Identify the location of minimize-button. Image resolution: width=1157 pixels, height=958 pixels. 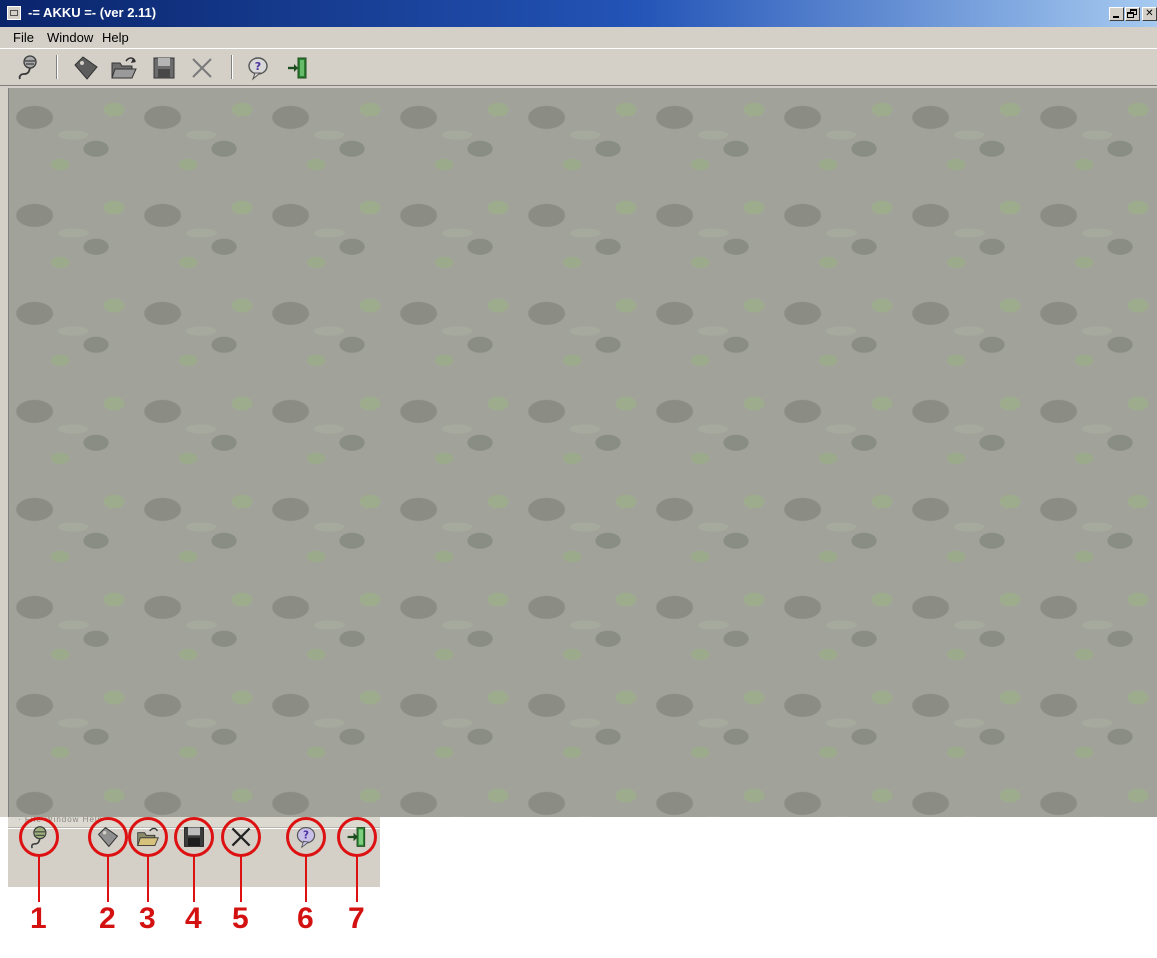
(1116, 14).